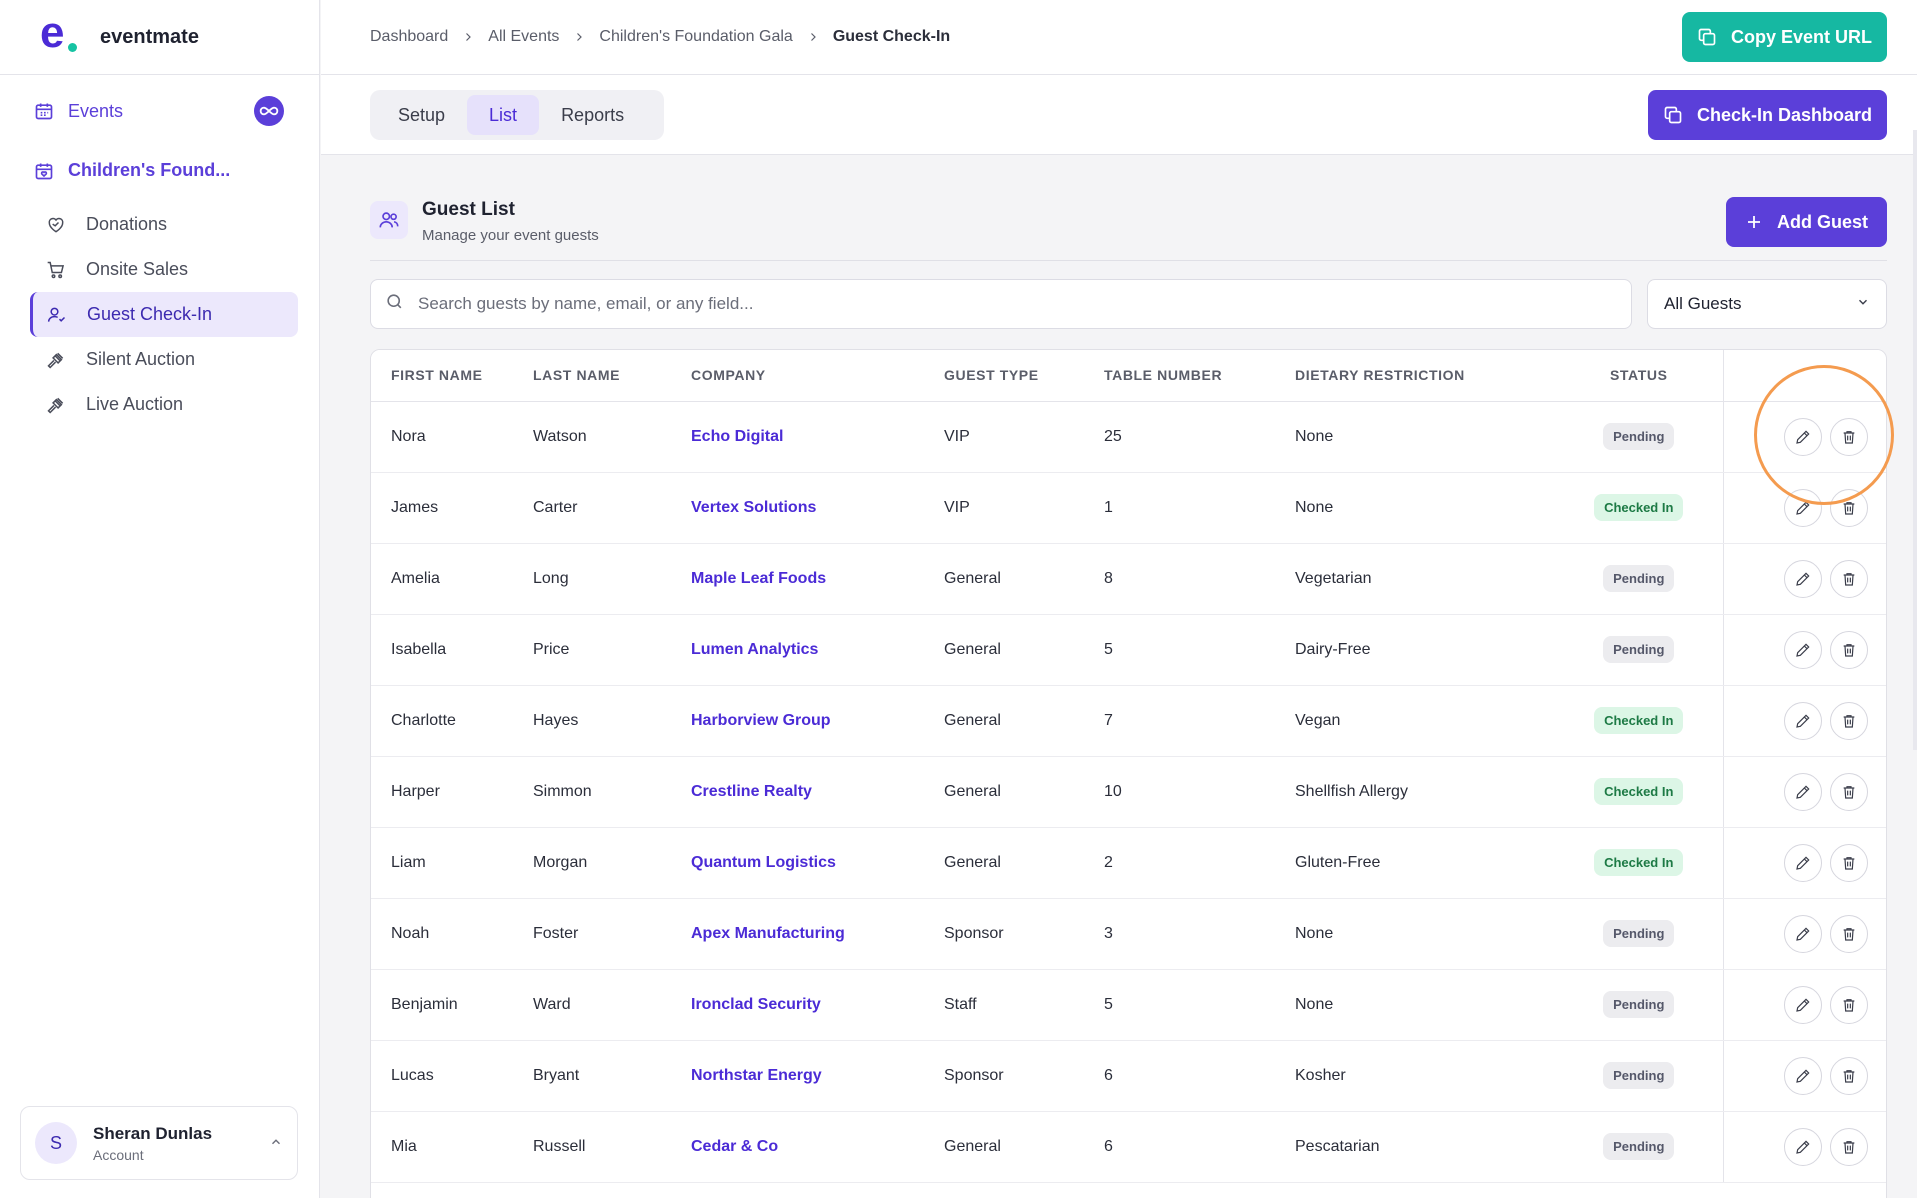 This screenshot has height=1198, width=1917. Describe the element at coordinates (1024, 934) in the screenshot. I see `cell-guest-type: Sponsor` at that location.